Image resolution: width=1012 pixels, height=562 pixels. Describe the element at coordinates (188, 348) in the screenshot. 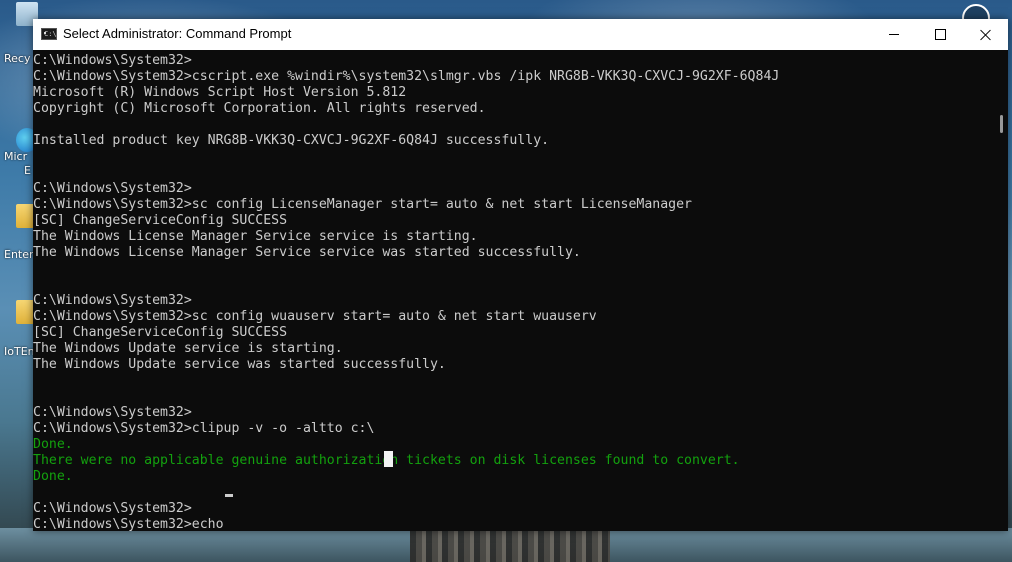

I see `console-line: The Windows Update service is starting.` at that location.